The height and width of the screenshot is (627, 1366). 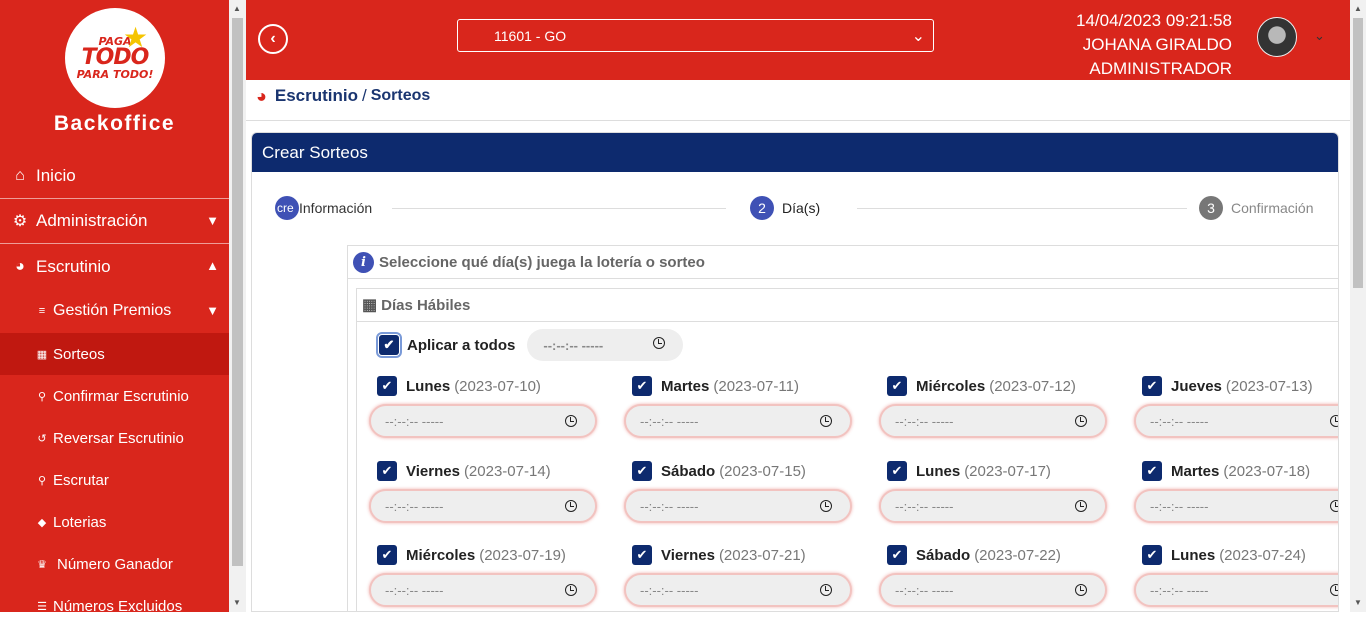 I want to click on chevron-down-icon: ⌄, so click(x=1319, y=36).